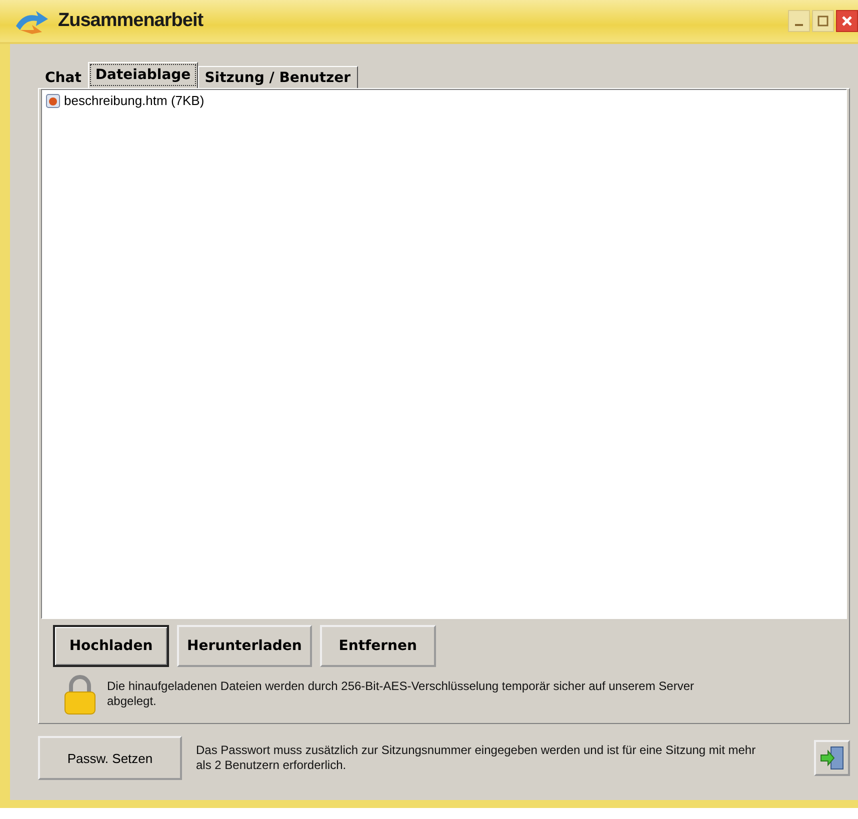 The height and width of the screenshot is (819, 858). I want to click on file-item: beschreibung.htm (7KB), so click(134, 100).